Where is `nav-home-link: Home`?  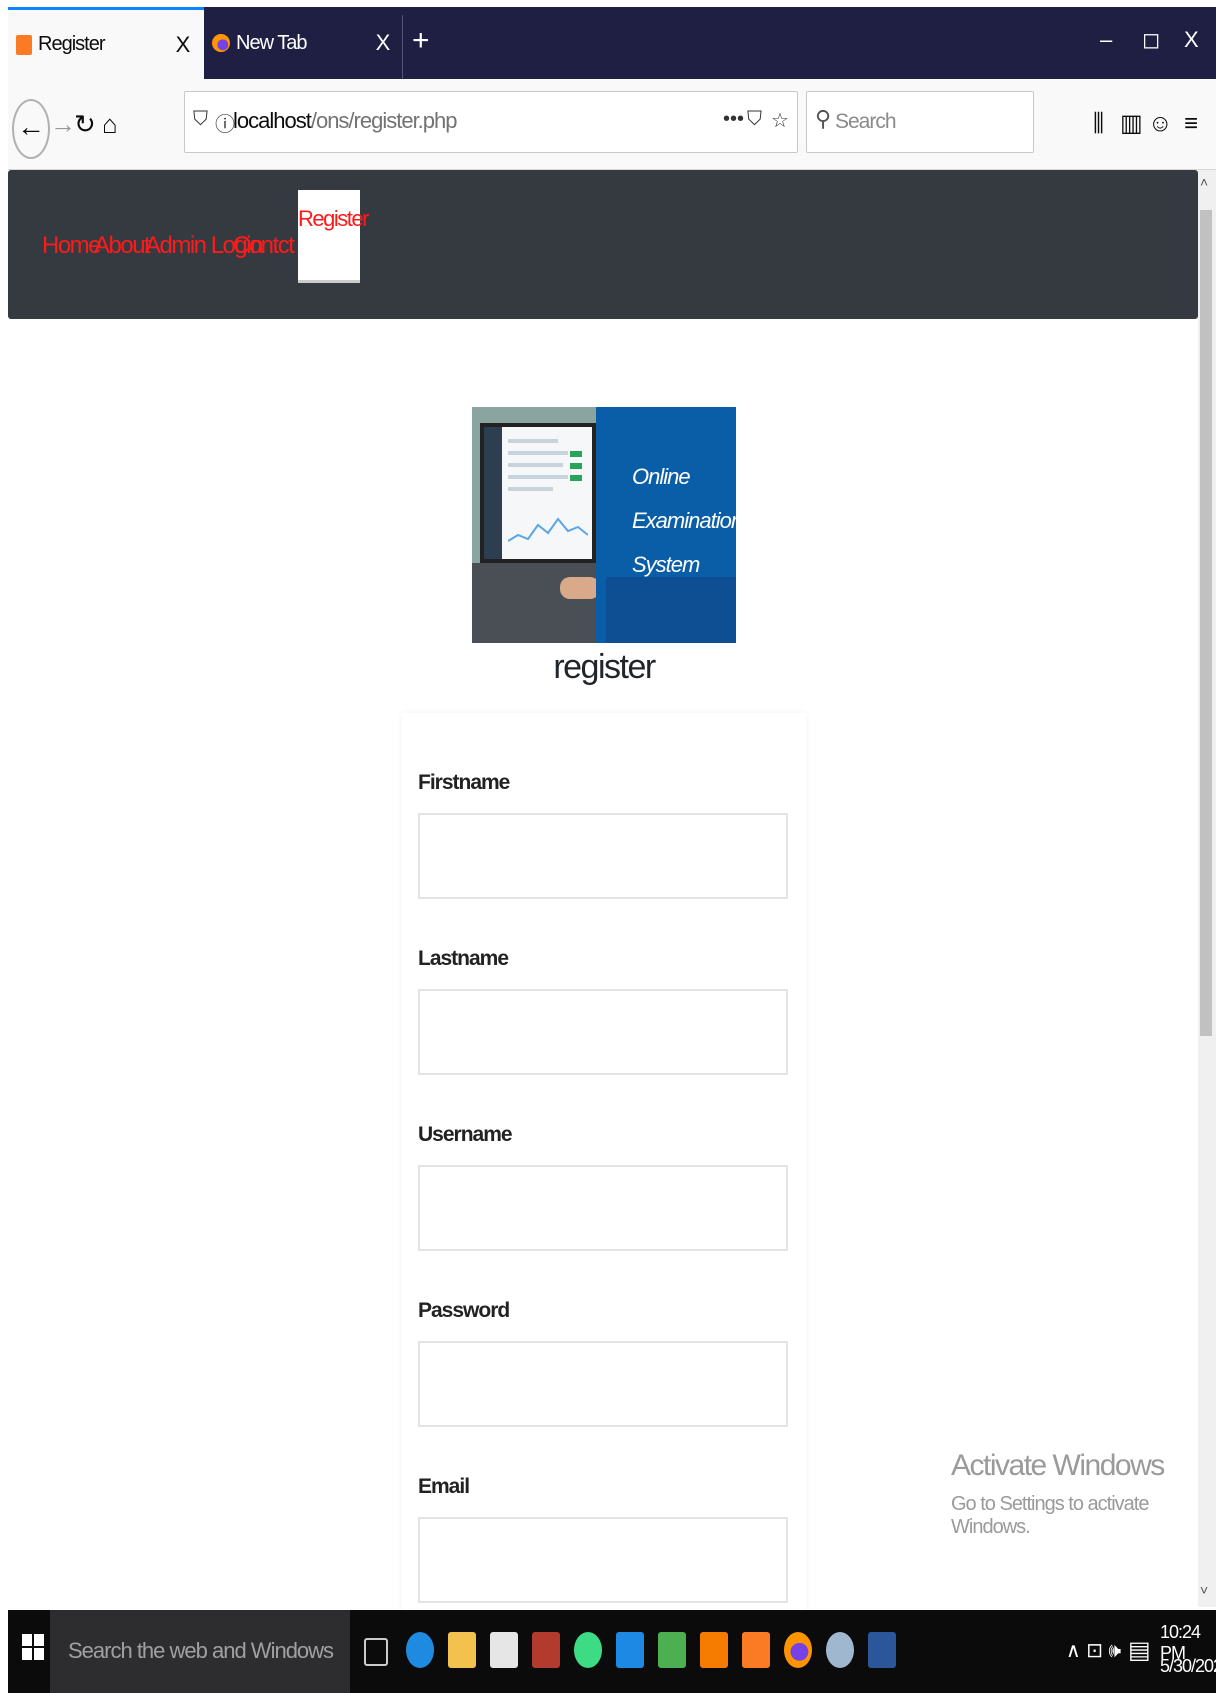
nav-home-link: Home is located at coordinates (72, 246).